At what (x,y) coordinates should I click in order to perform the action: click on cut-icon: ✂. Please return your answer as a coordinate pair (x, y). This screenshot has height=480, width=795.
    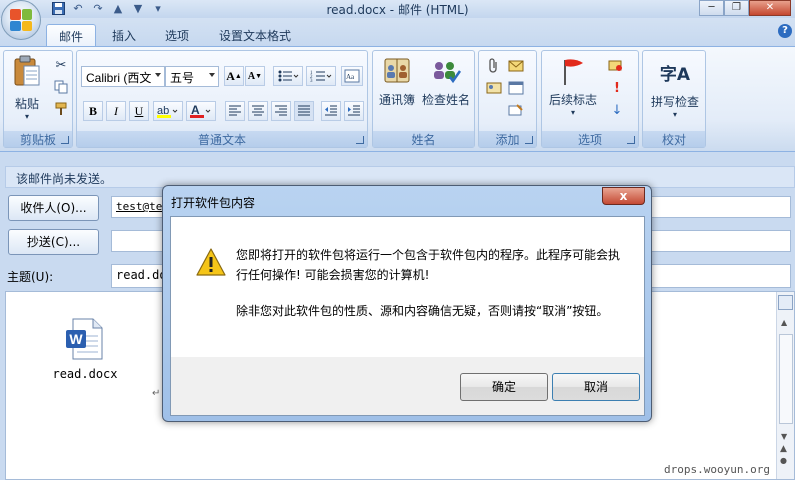
    Looking at the image, I should click on (61, 65).